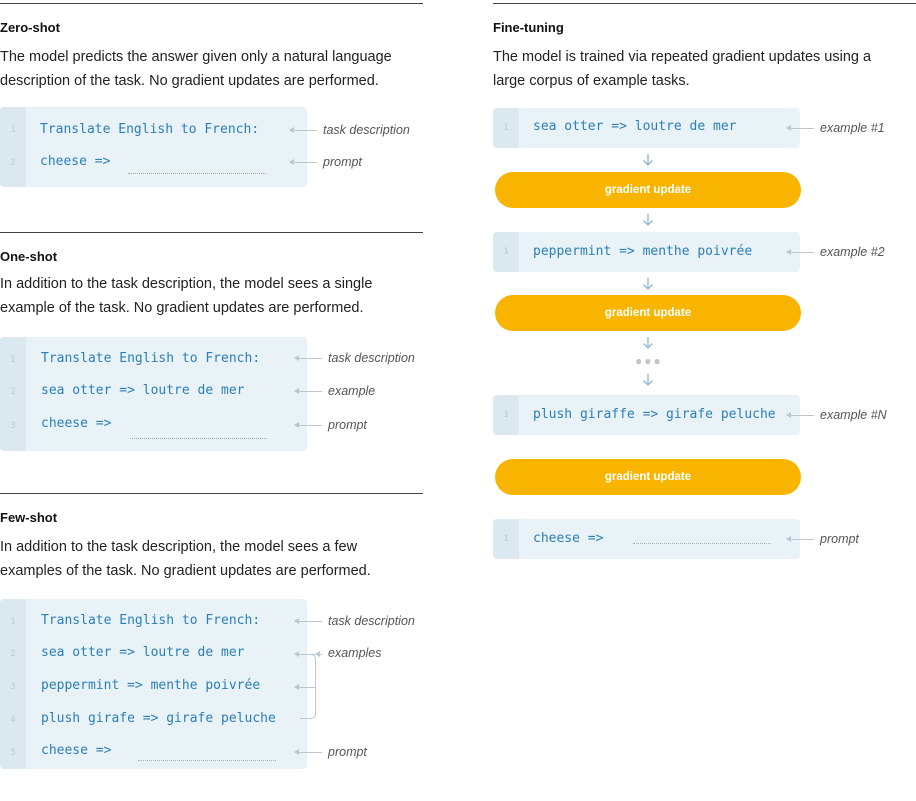 This screenshot has height=801, width=916. What do you see at coordinates (13, 720) in the screenshot?
I see `line-number: 4` at bounding box center [13, 720].